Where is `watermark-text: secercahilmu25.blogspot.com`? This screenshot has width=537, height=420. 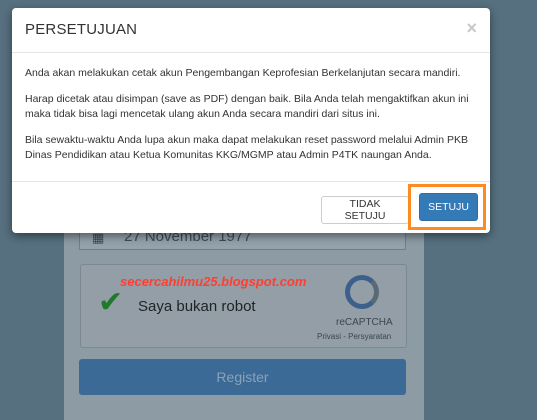
watermark-text: secercahilmu25.blogspot.com is located at coordinates (213, 281).